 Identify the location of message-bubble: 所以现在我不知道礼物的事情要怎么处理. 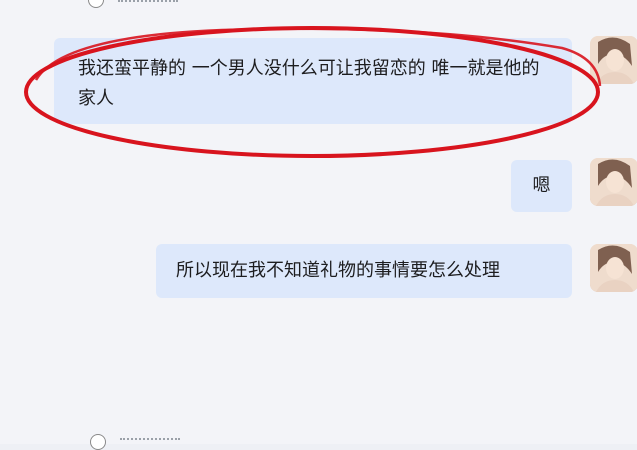
(364, 271).